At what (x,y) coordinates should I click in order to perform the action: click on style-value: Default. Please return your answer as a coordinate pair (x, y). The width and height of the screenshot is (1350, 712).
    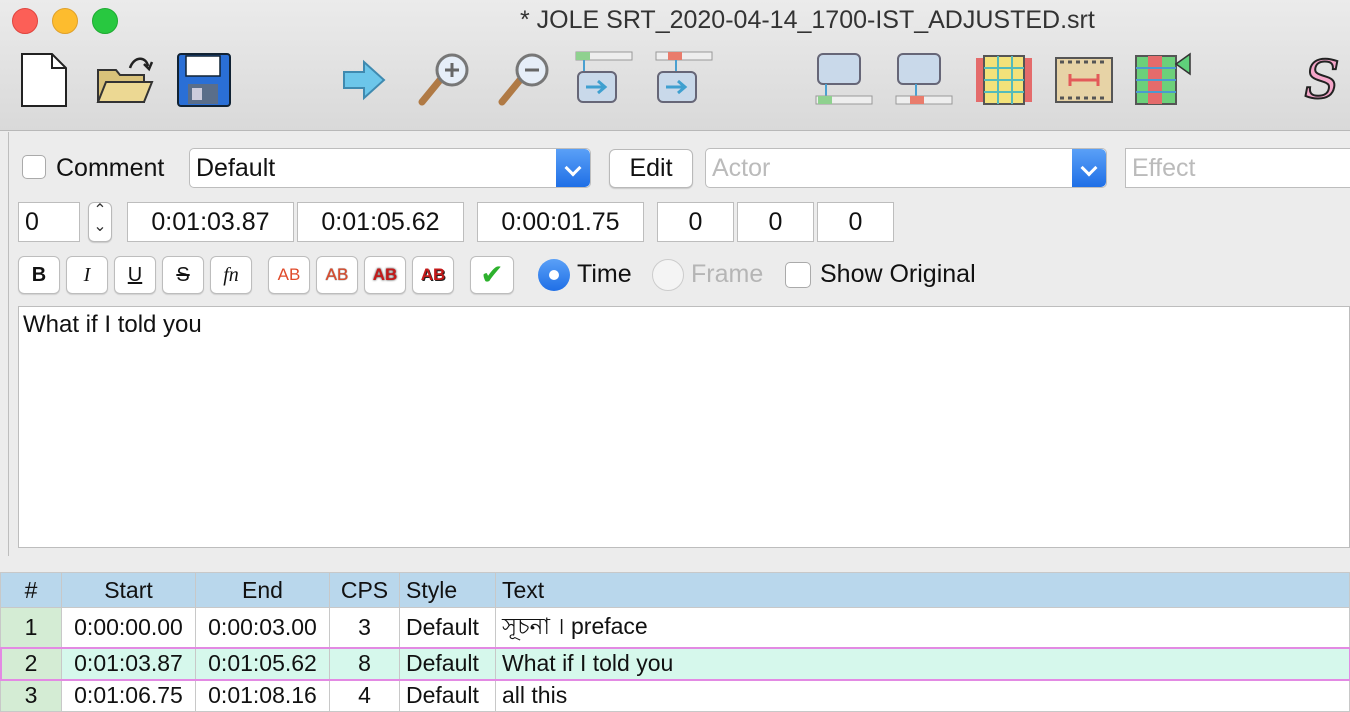
    Looking at the image, I should click on (236, 168).